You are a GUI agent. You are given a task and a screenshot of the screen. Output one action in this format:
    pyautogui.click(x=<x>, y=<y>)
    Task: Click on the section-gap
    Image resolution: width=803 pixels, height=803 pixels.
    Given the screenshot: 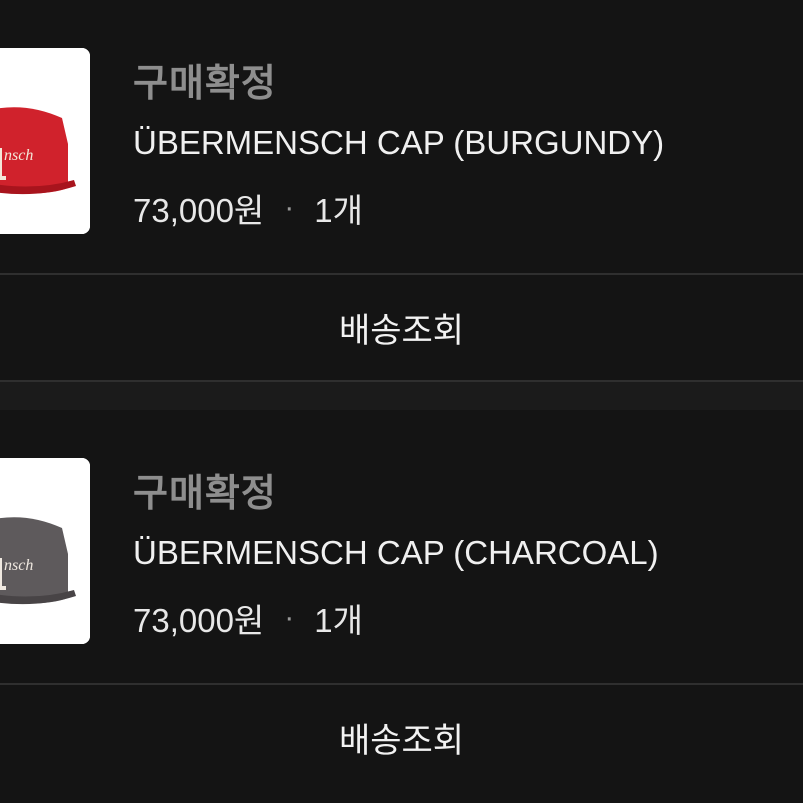 What is the action you would take?
    pyautogui.click(x=401, y=396)
    